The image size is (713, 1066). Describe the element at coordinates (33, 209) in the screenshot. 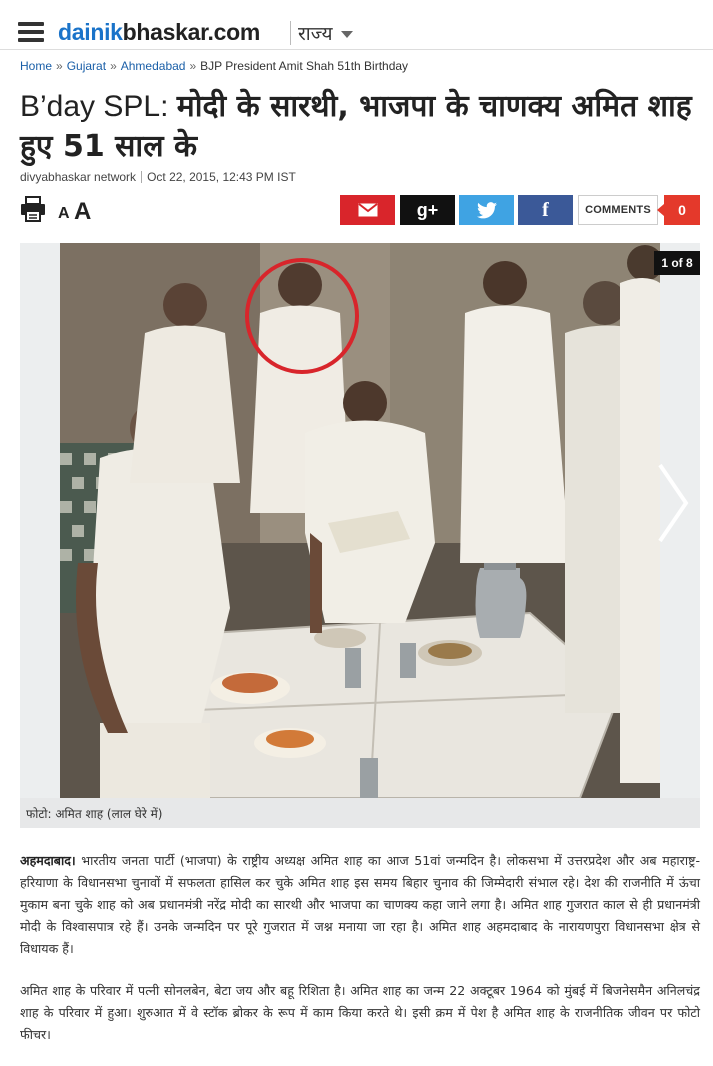

I see `print-icon` at that location.